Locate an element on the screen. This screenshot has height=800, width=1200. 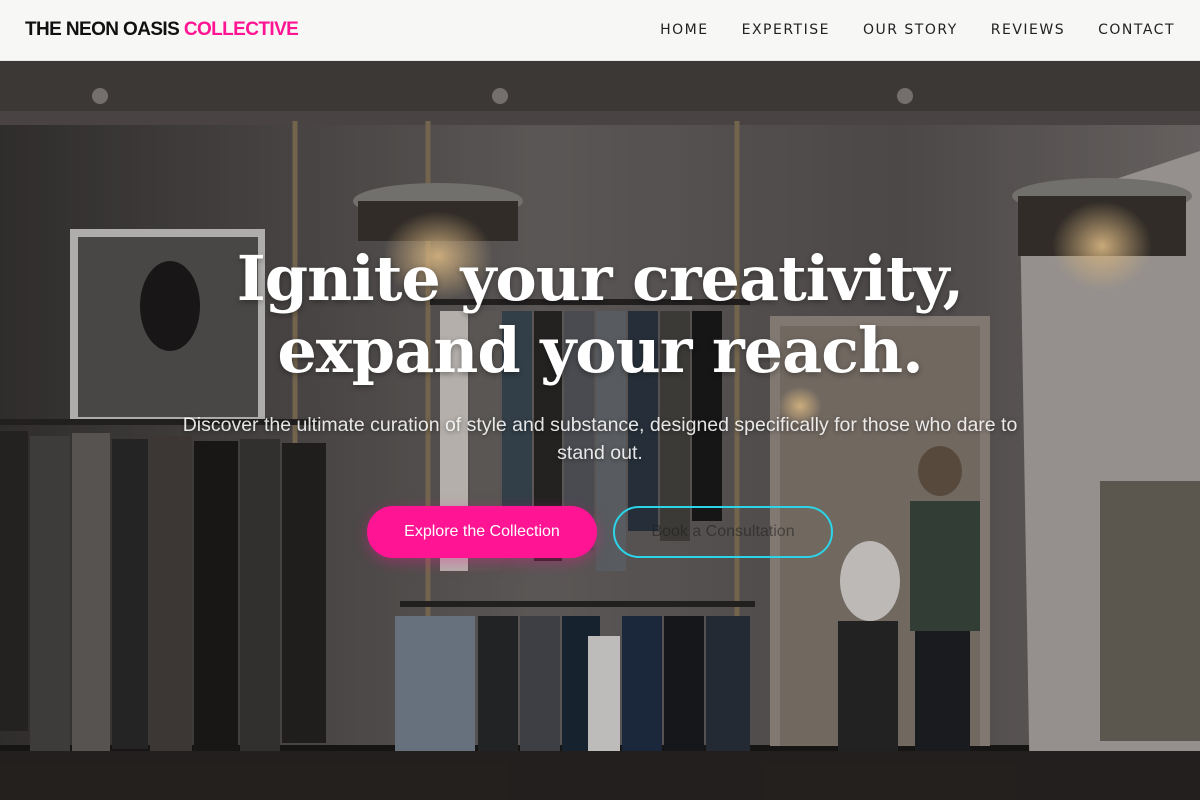
nav-link-reviews: REVIEWS is located at coordinates (1028, 30).